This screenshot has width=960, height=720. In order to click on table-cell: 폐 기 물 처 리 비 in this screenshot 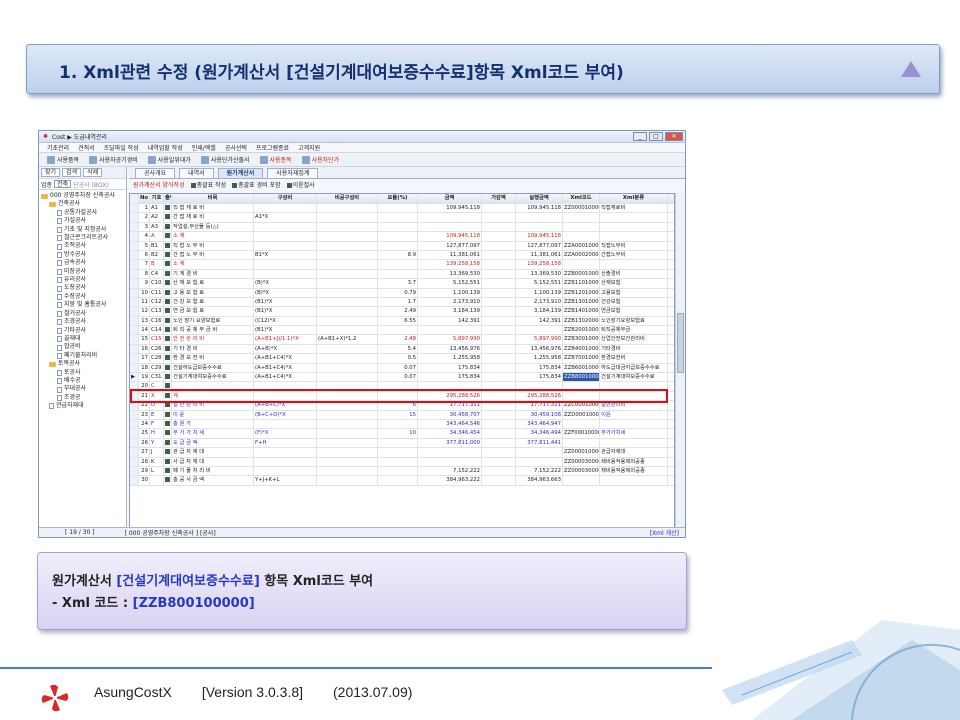, I will do `click(213, 471)`.